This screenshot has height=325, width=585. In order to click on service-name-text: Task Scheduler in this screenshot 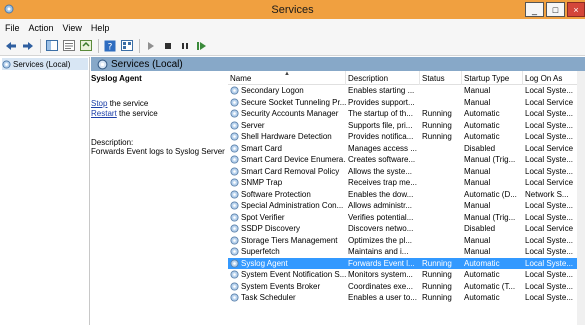, I will do `click(268, 297)`.